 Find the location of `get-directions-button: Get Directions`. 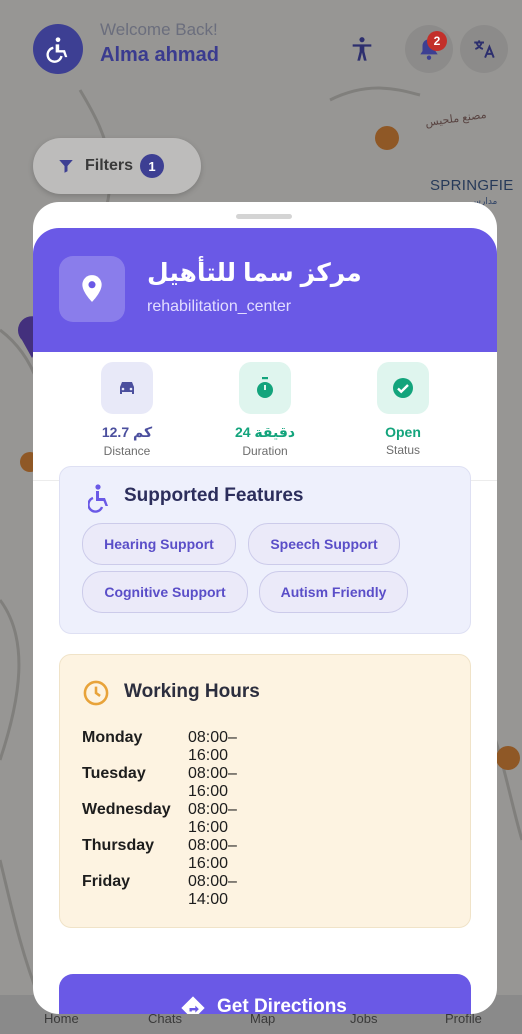

get-directions-button: Get Directions is located at coordinates (265, 994).